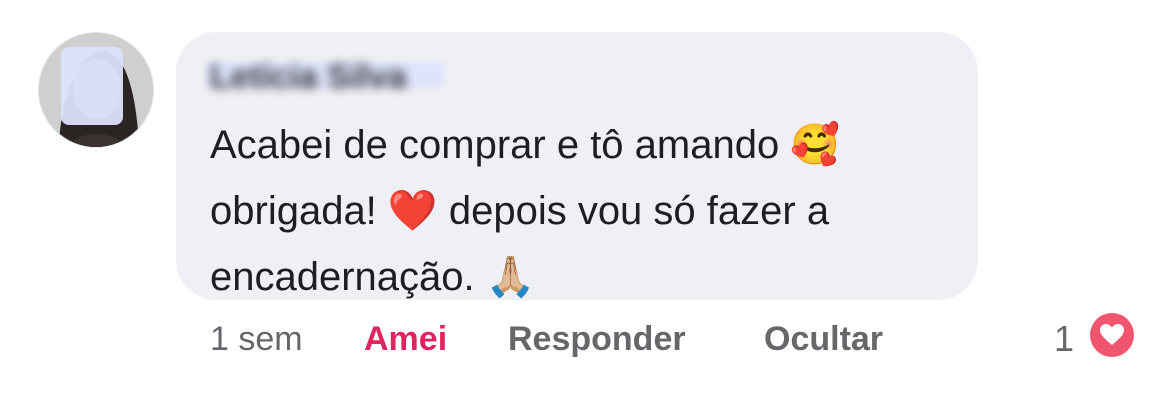 The image size is (1170, 395). I want to click on hide-button: Ocultar, so click(823, 339).